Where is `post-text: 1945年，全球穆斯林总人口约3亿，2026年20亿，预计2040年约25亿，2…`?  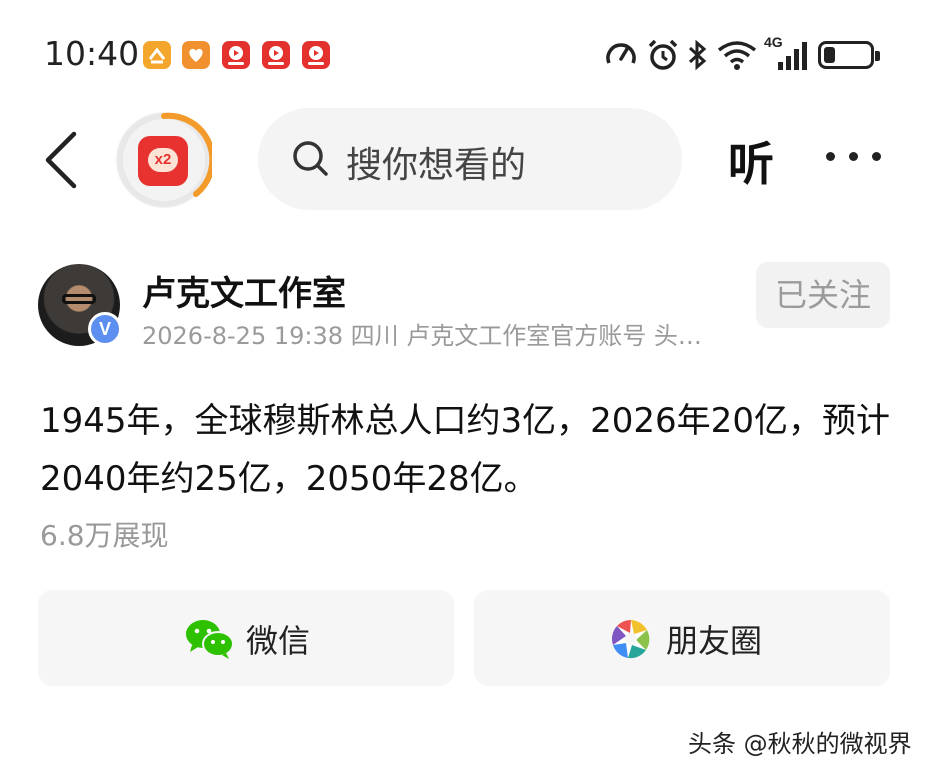
post-text: 1945年，全球穆斯林总人口约3亿，2026年20亿，预计2040年约25亿，2… is located at coordinates (465, 450).